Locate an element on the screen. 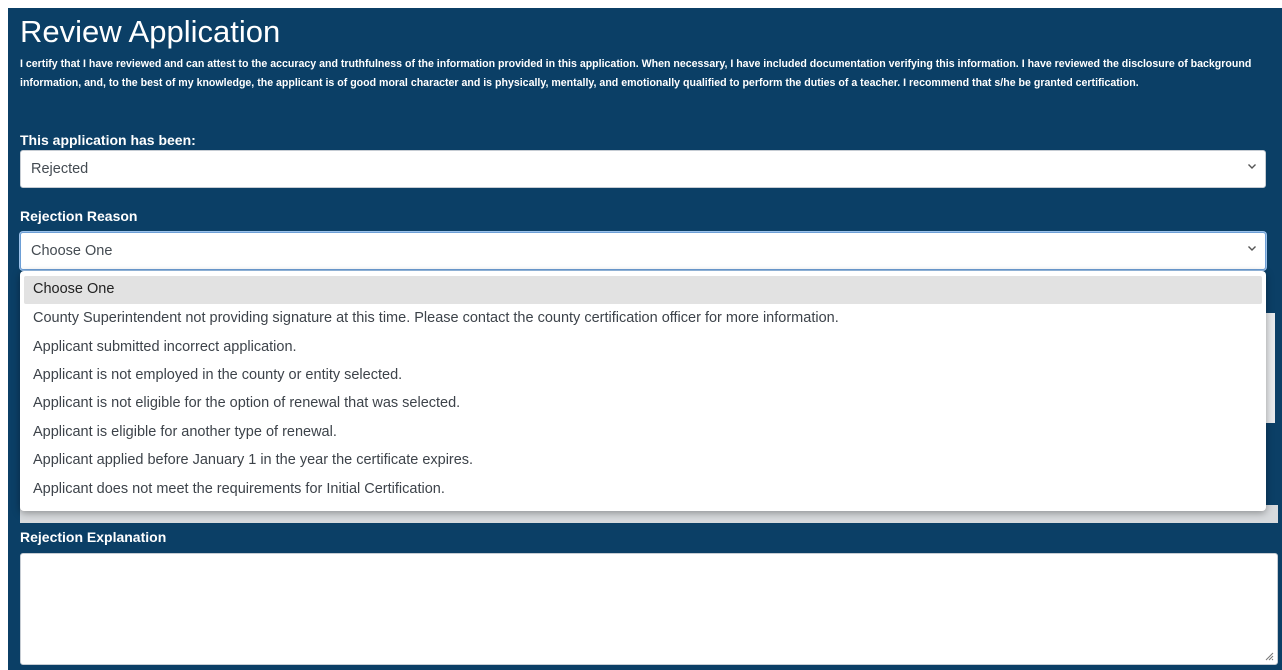 The width and height of the screenshot is (1282, 670). status-select: Rejected is located at coordinates (643, 169).